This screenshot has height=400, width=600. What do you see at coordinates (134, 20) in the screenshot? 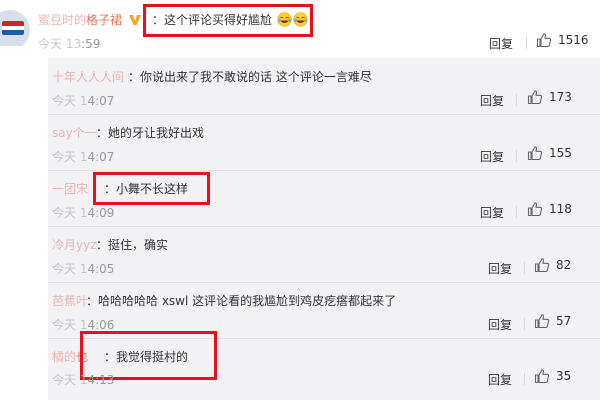
I see `vip-badge-icon` at bounding box center [134, 20].